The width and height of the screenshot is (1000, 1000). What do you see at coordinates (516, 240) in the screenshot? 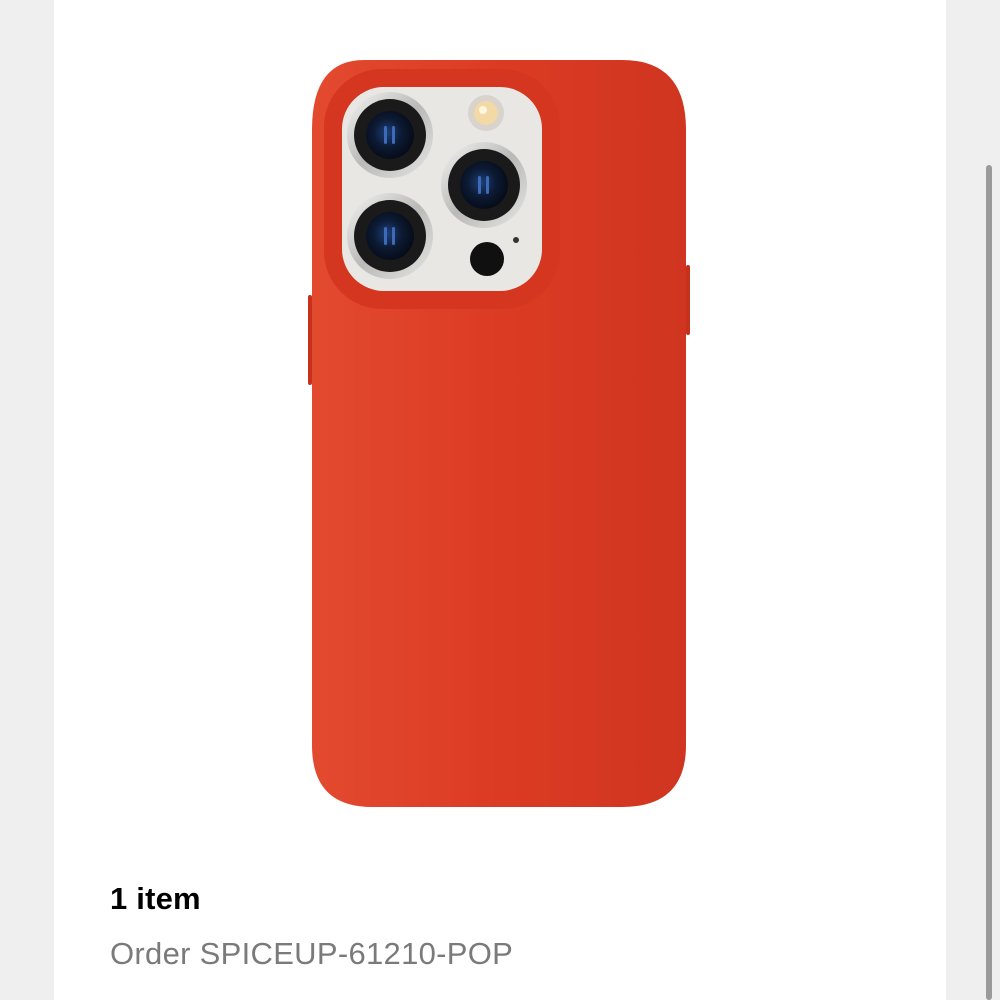
I see `microphone-dot` at bounding box center [516, 240].